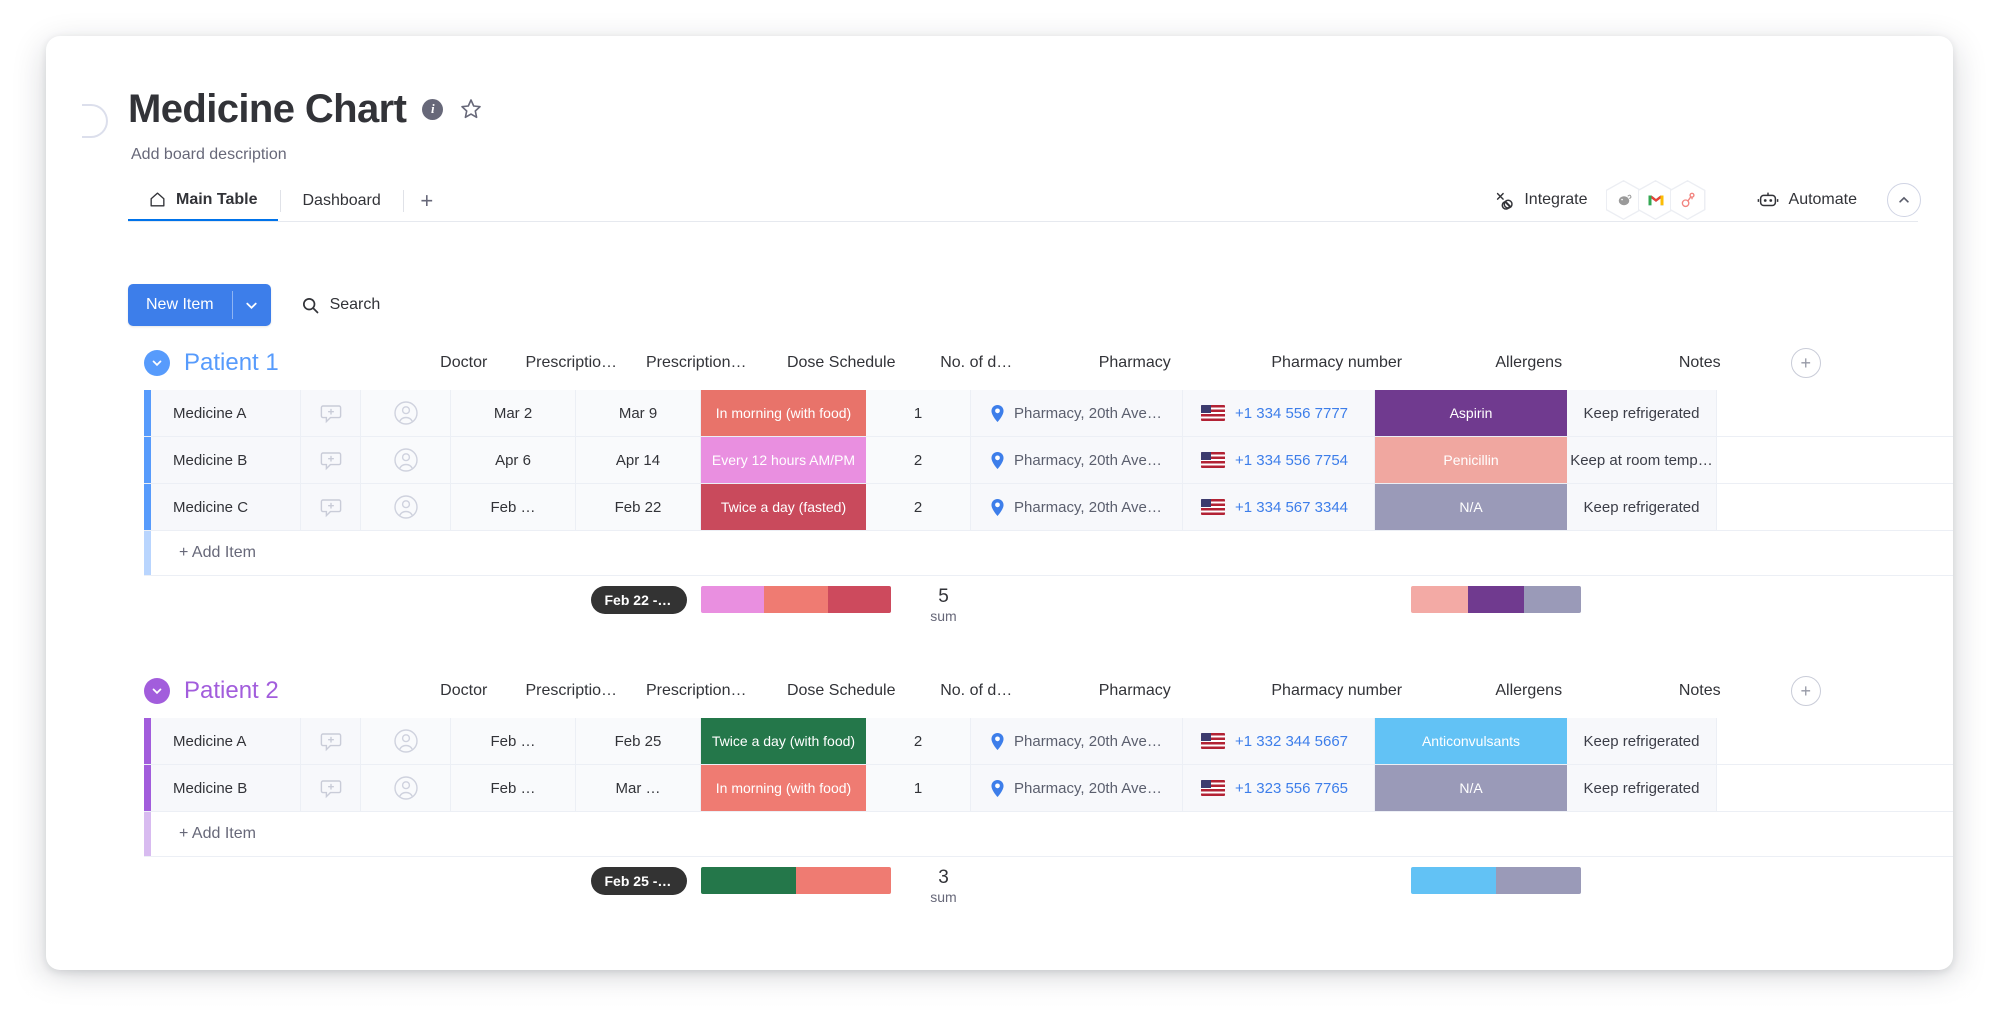  I want to click on cell-allergens: Penicillin, so click(1471, 460).